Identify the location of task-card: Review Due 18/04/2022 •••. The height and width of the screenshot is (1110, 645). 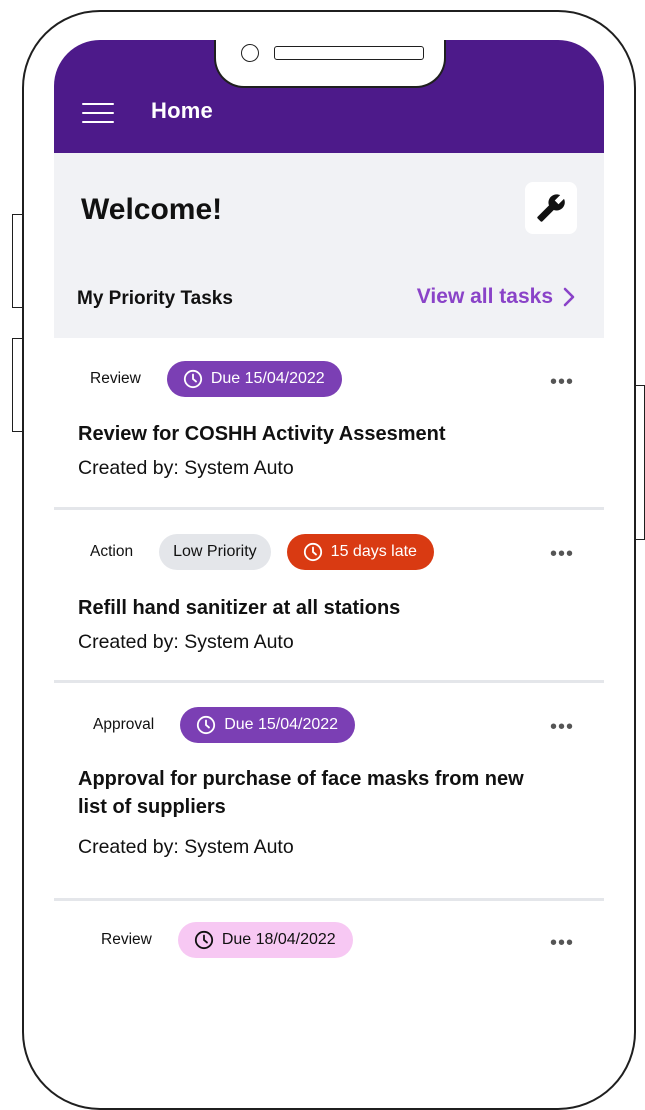
(329, 935).